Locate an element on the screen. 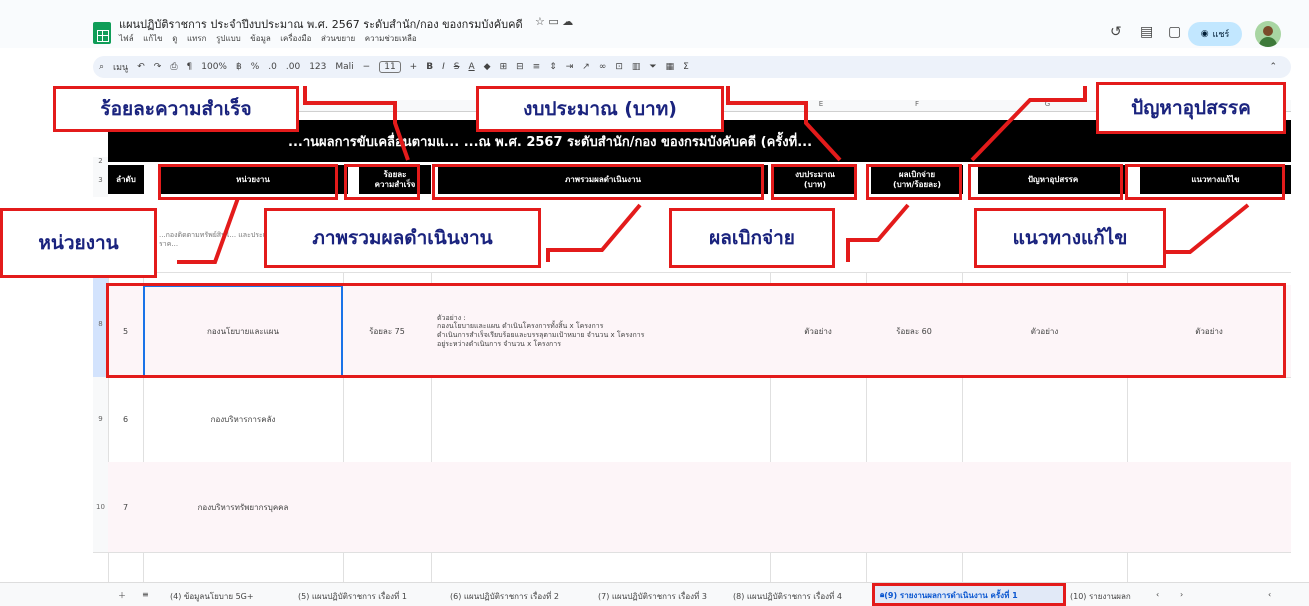 The width and height of the screenshot is (1309, 606). menu-format: รูปแบบ is located at coordinates (228, 38).